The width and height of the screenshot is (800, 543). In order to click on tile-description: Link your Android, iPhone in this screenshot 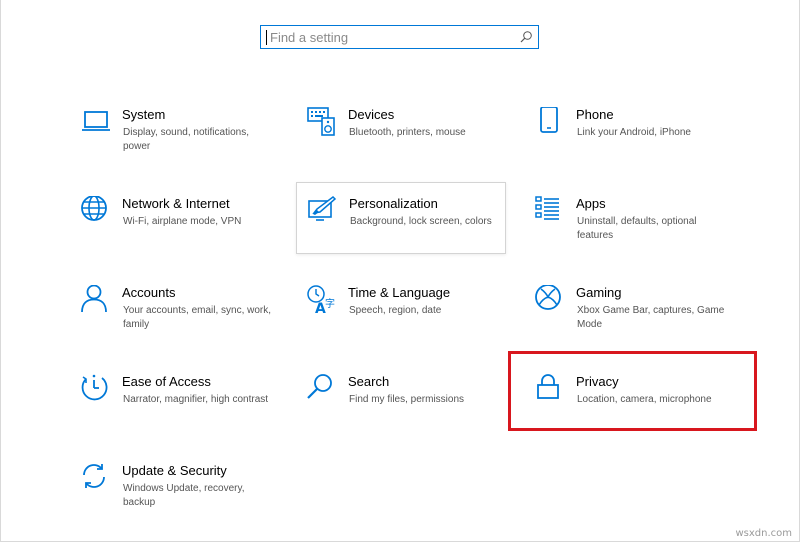, I will do `click(634, 132)`.